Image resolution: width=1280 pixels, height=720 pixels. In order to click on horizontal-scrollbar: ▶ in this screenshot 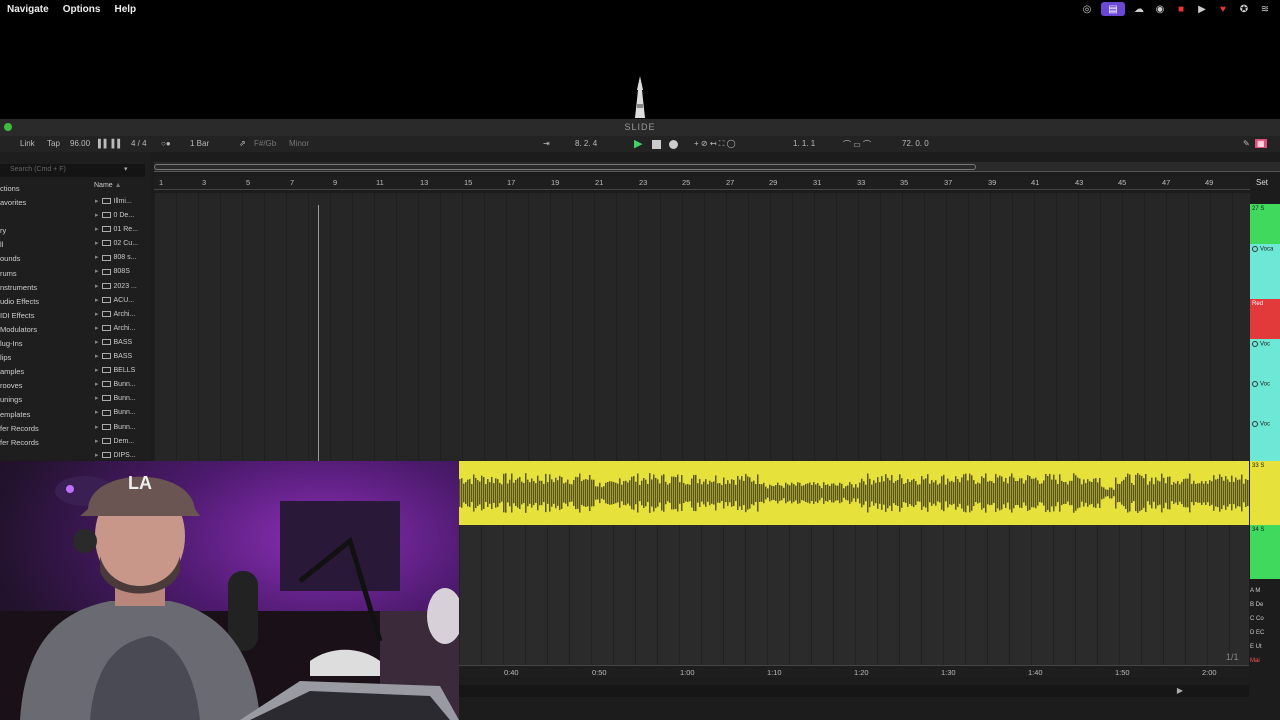, I will do `click(854, 691)`.